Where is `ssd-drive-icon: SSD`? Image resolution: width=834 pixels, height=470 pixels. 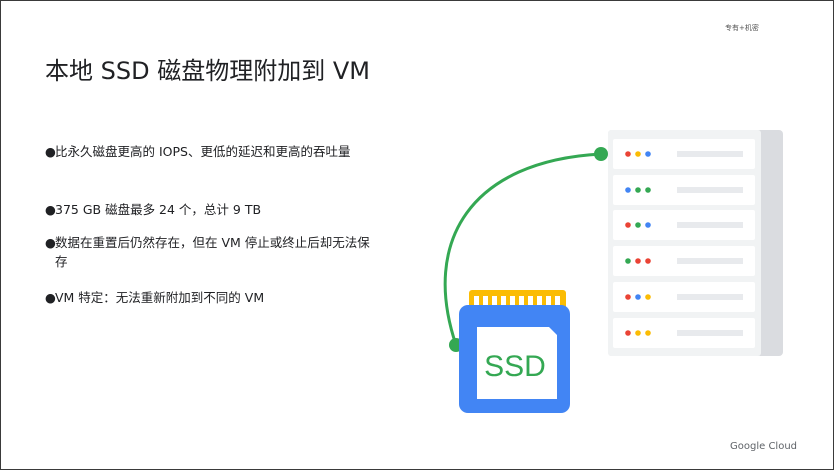 ssd-drive-icon: SSD is located at coordinates (514, 351).